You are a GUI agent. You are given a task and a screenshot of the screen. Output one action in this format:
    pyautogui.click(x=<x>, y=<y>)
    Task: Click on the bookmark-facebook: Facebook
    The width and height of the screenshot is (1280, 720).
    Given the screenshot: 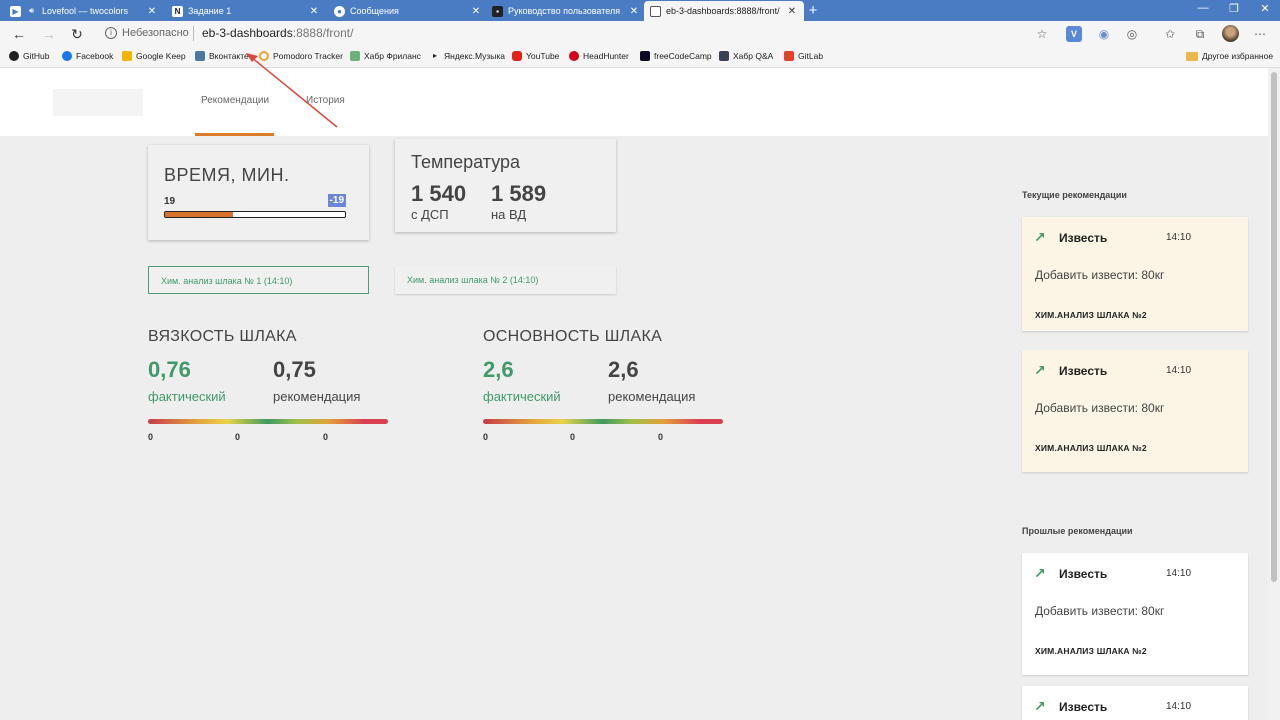 What is the action you would take?
    pyautogui.click(x=87, y=56)
    